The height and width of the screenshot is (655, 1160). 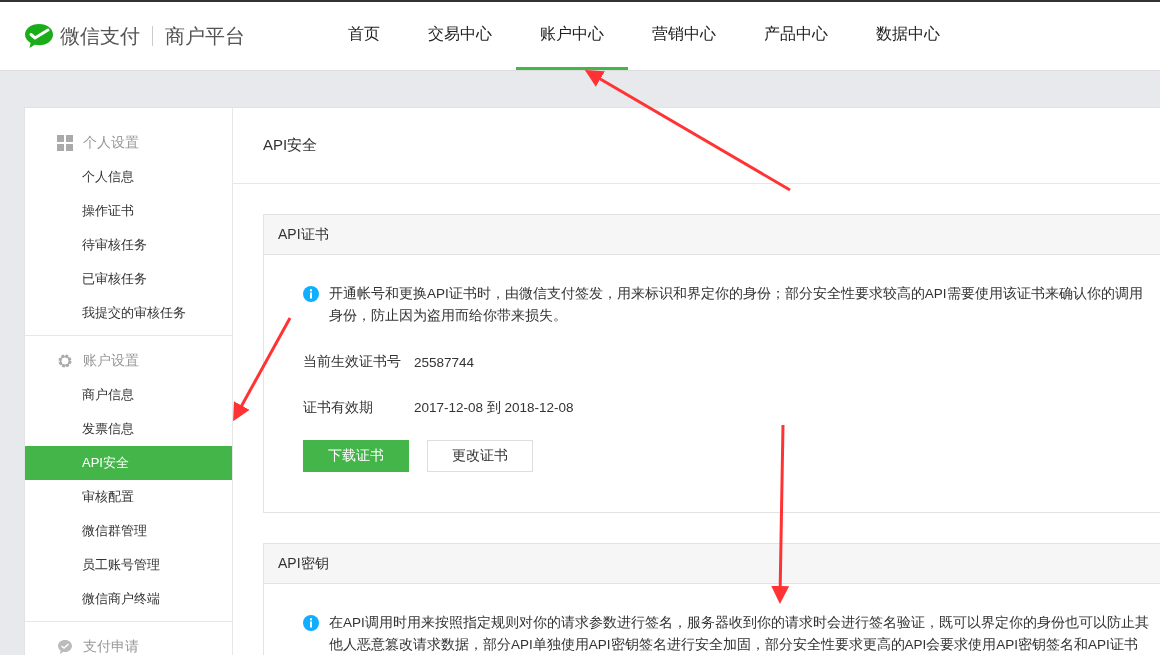 What do you see at coordinates (352, 362) in the screenshot?
I see `field-label: 当前生效证书号` at bounding box center [352, 362].